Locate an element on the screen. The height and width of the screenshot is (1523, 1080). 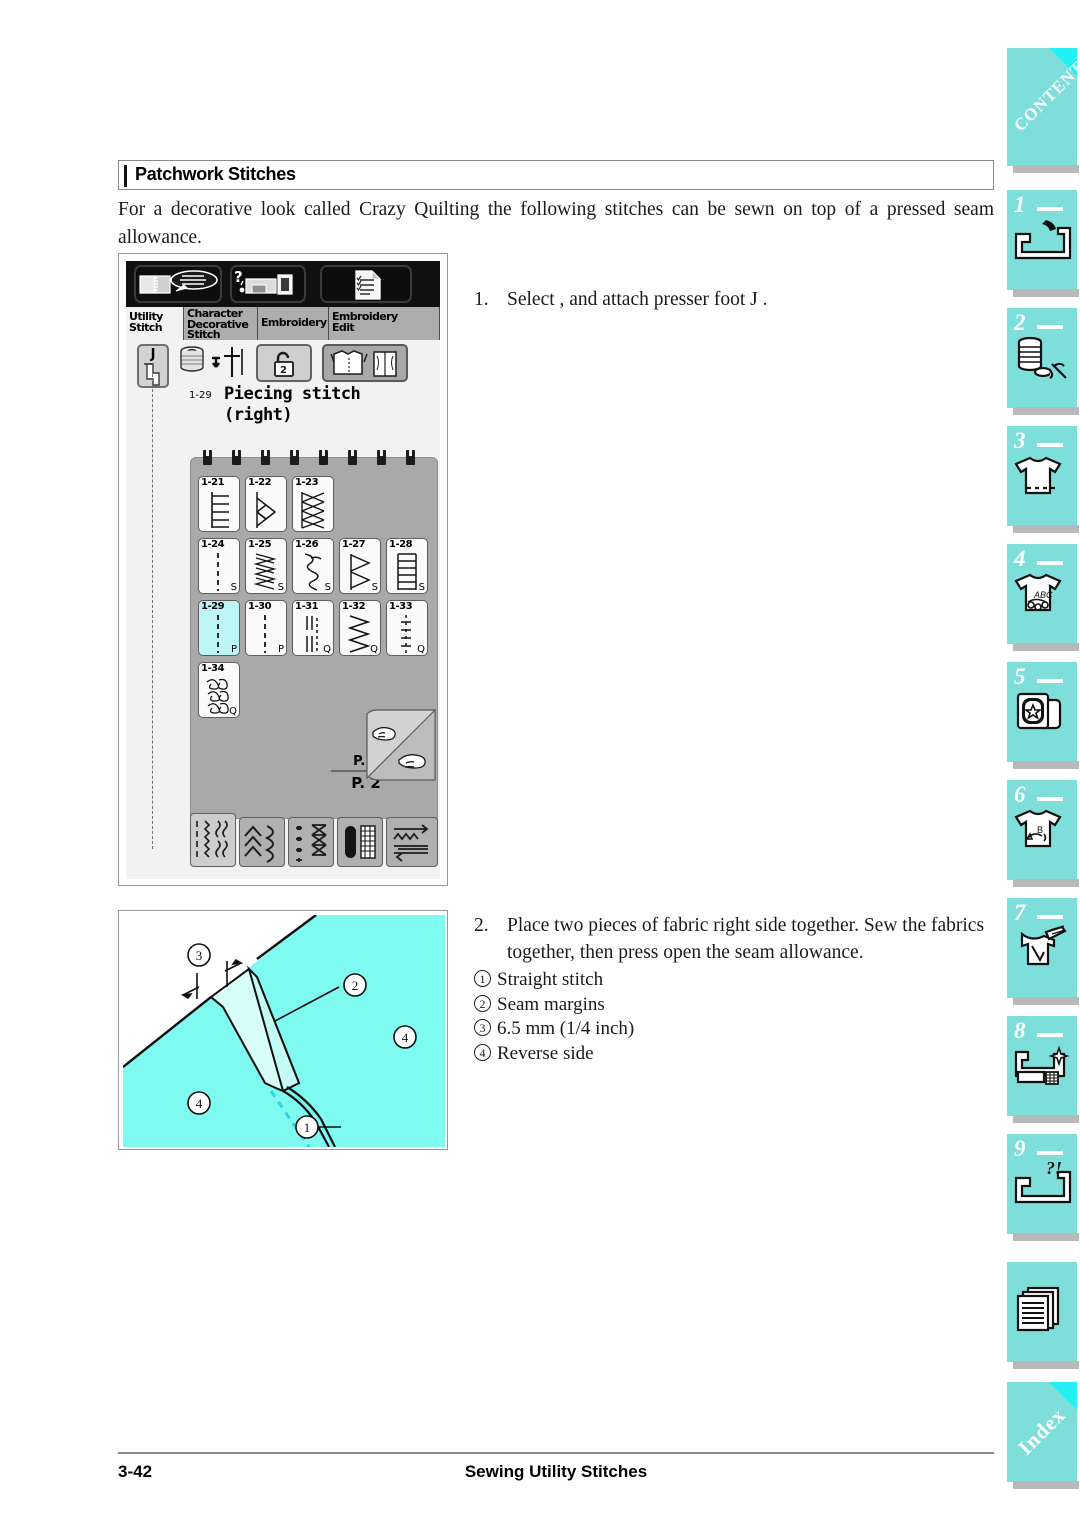
tab-index-number: 7 is located at coordinates (1020, 912).